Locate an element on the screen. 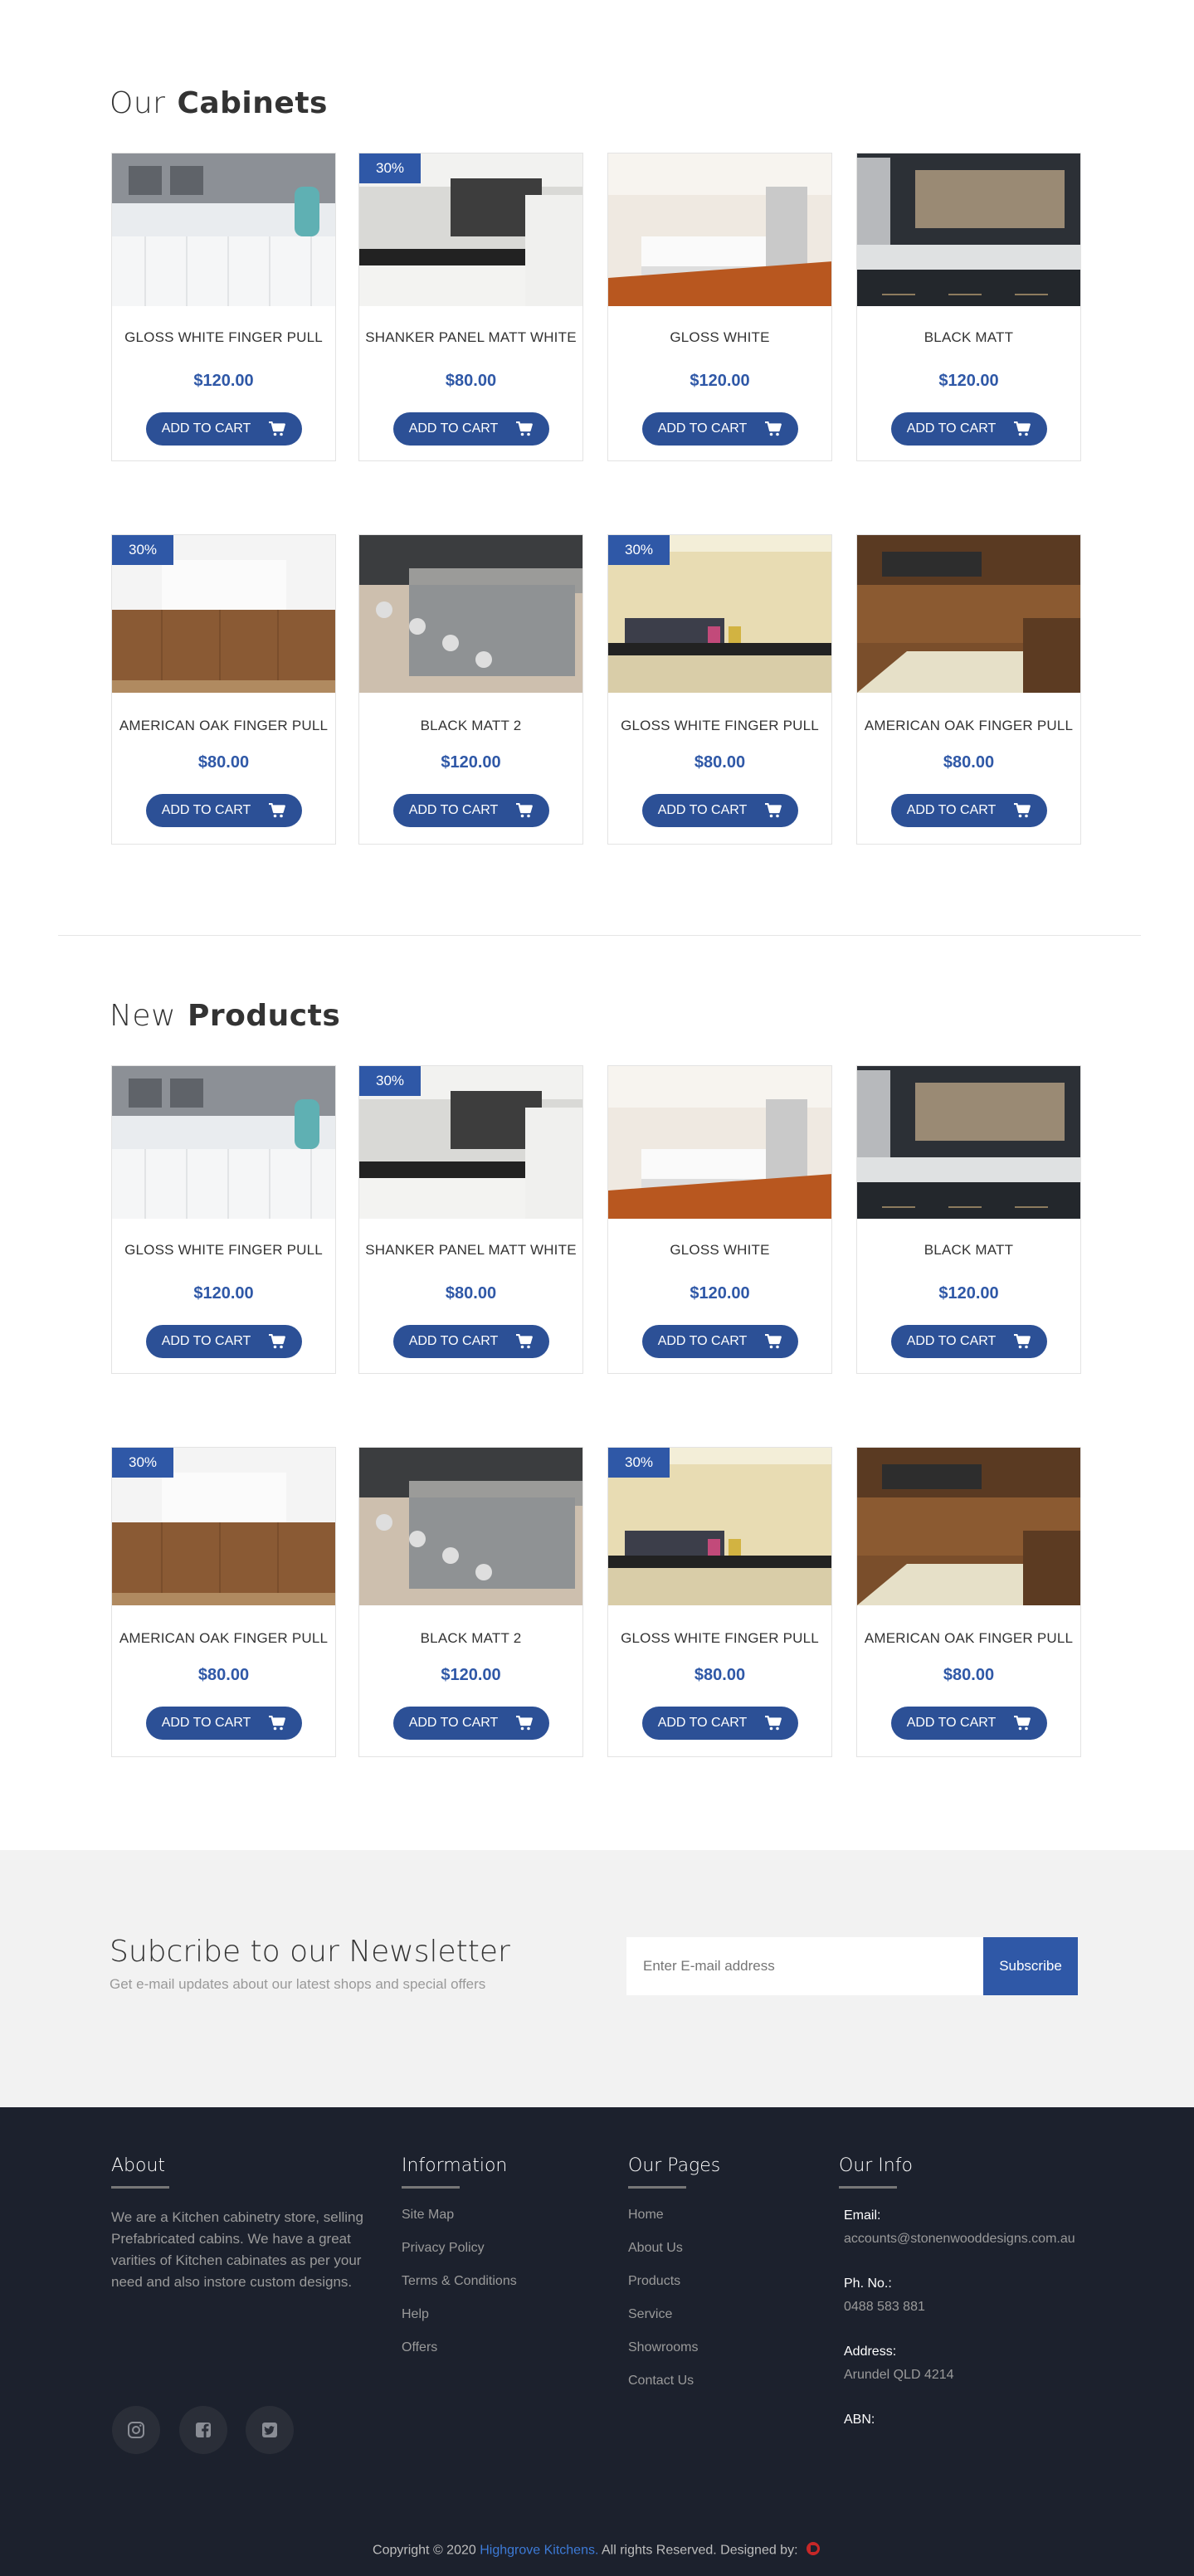 This screenshot has width=1194, height=2576. facebook-icon is located at coordinates (203, 2430).